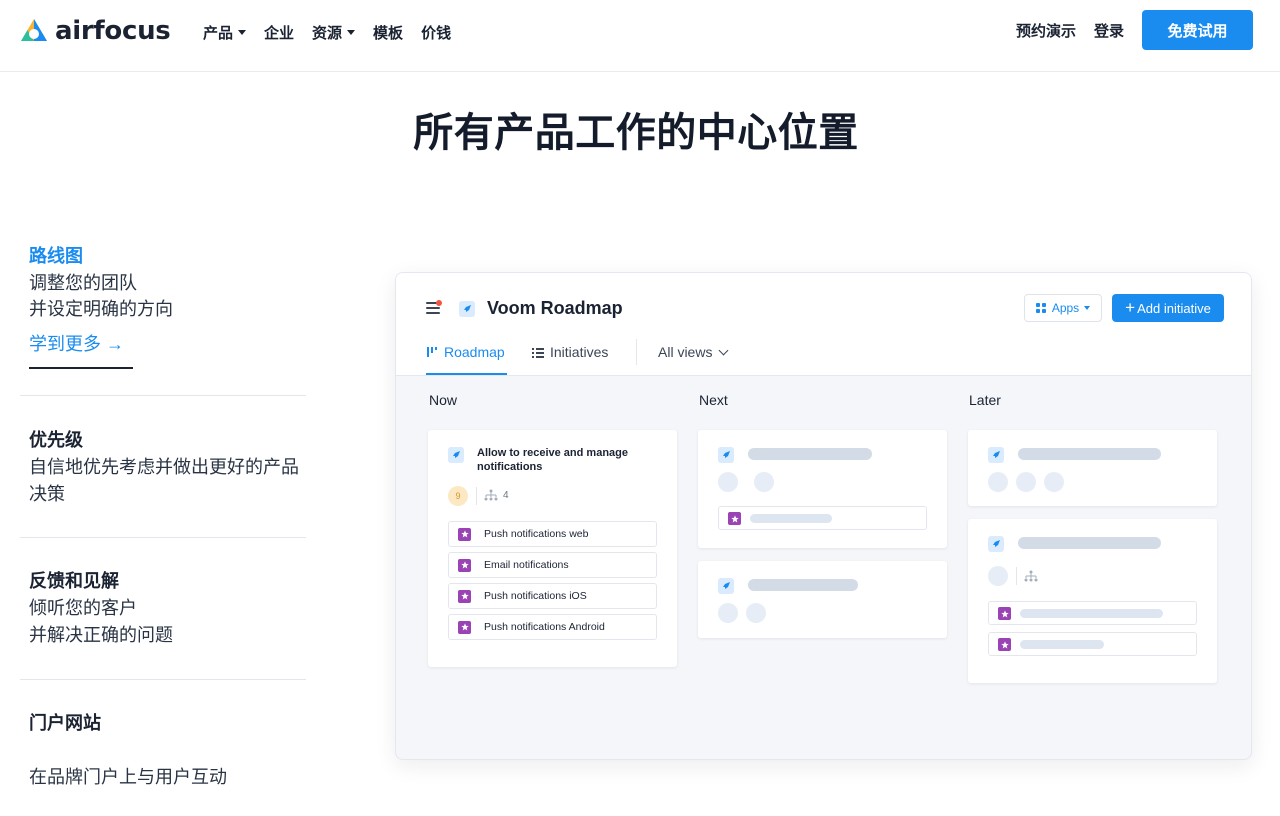 The image size is (1280, 816). Describe the element at coordinates (1109, 30) in the screenshot. I see `login-link: 登录` at that location.